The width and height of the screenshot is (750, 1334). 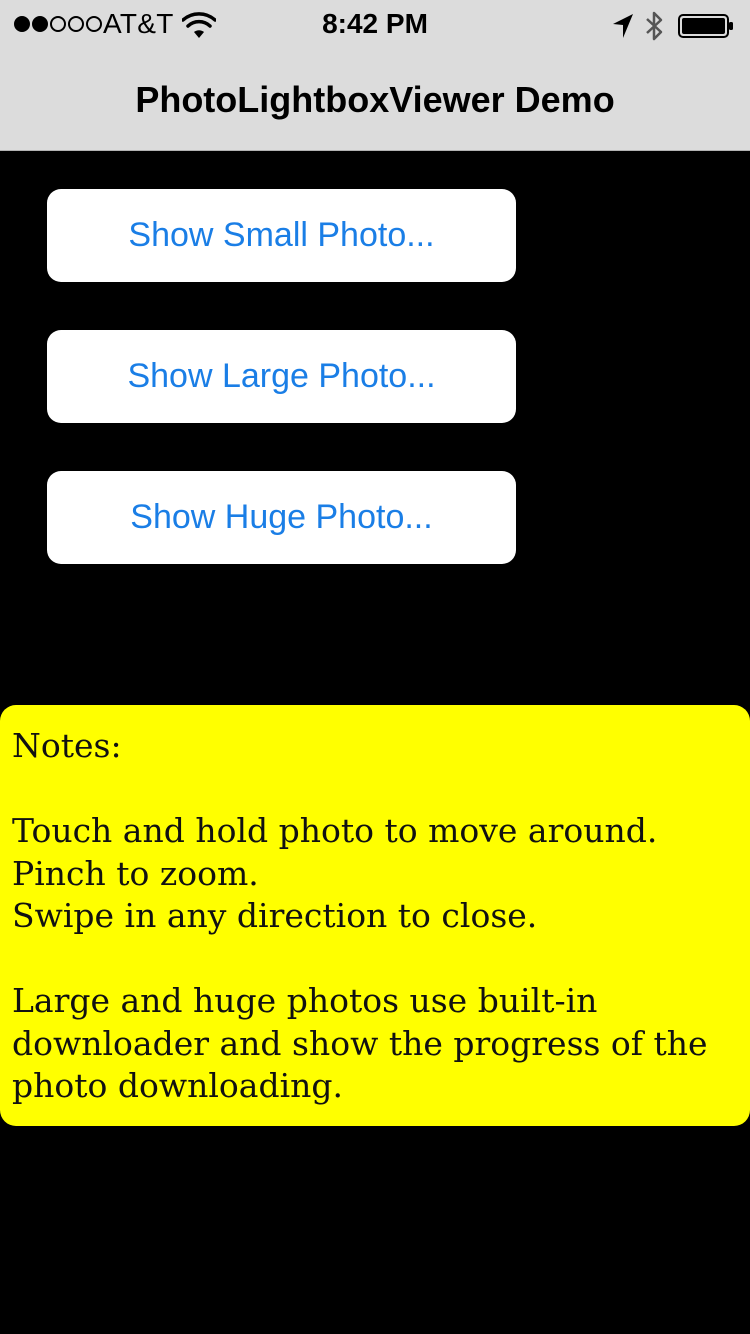 What do you see at coordinates (360, 1043) in the screenshot?
I see `notes-line: downloader and show the progress of the` at bounding box center [360, 1043].